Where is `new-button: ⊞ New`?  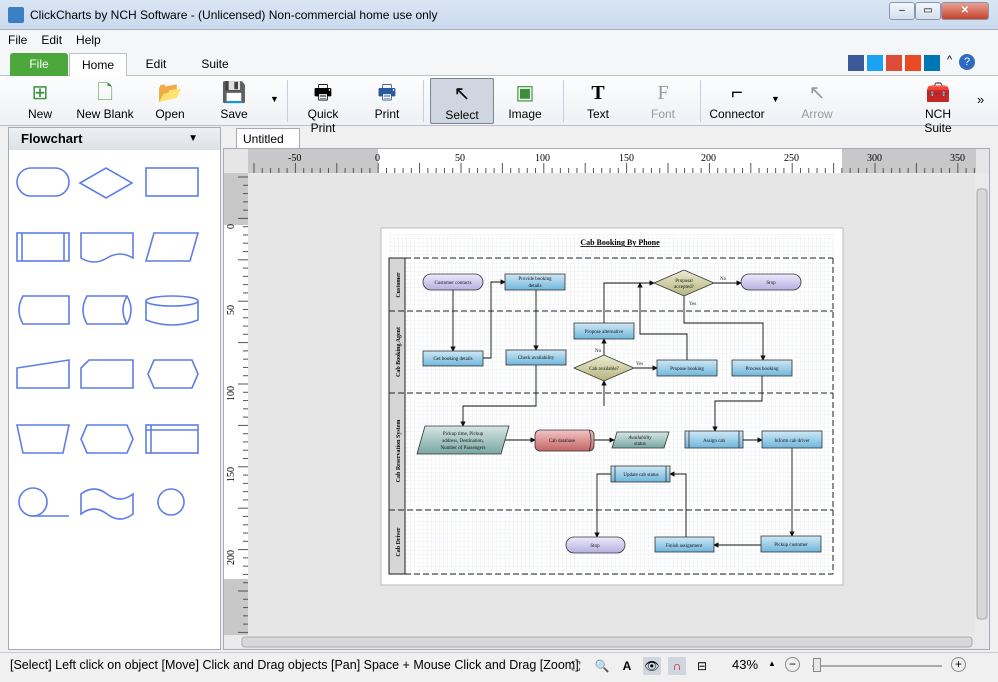
new-button: ⊞ New is located at coordinates (40, 101).